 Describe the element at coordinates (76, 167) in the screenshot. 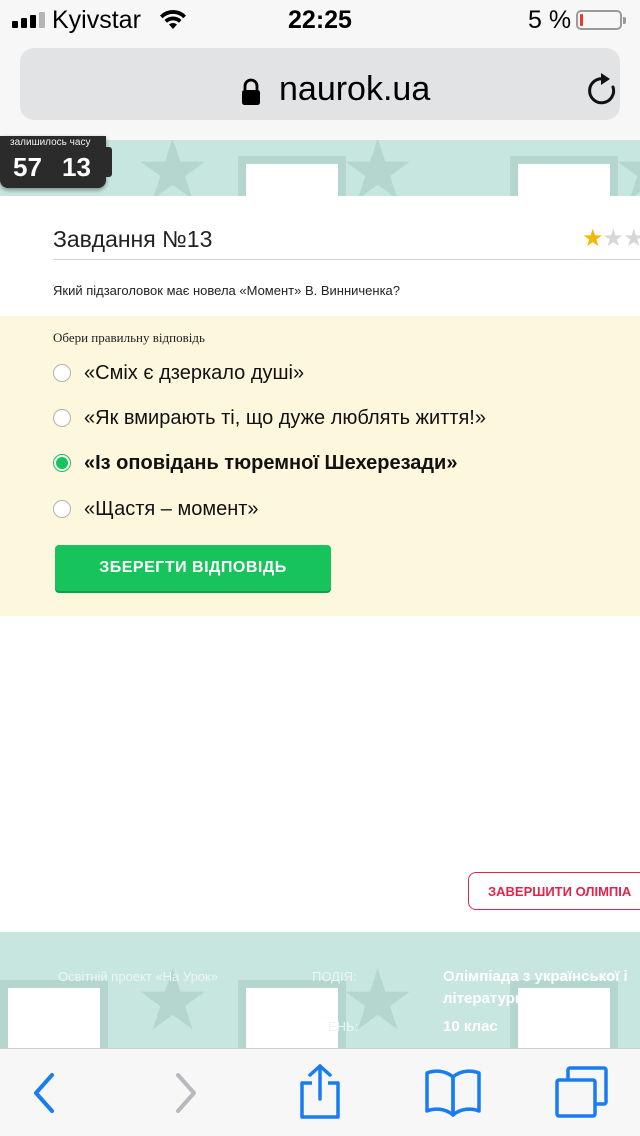

I see `timer-seconds: 13` at that location.